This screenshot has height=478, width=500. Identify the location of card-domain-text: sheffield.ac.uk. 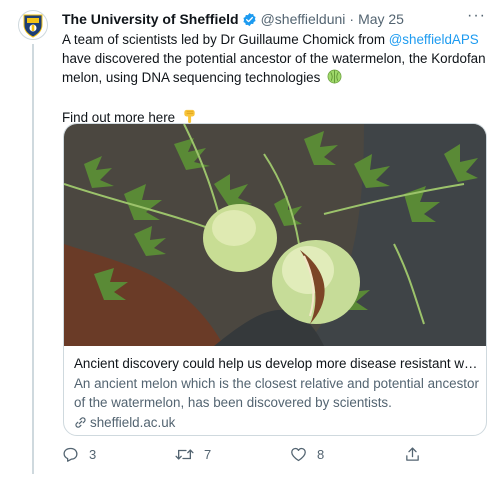
(133, 422).